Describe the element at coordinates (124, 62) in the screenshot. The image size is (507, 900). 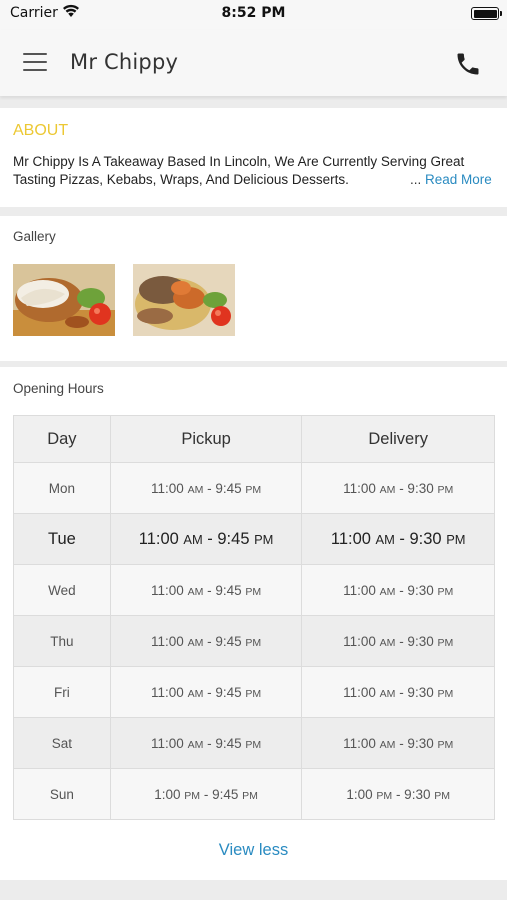
I see `page-title: Mr Chippy` at that location.